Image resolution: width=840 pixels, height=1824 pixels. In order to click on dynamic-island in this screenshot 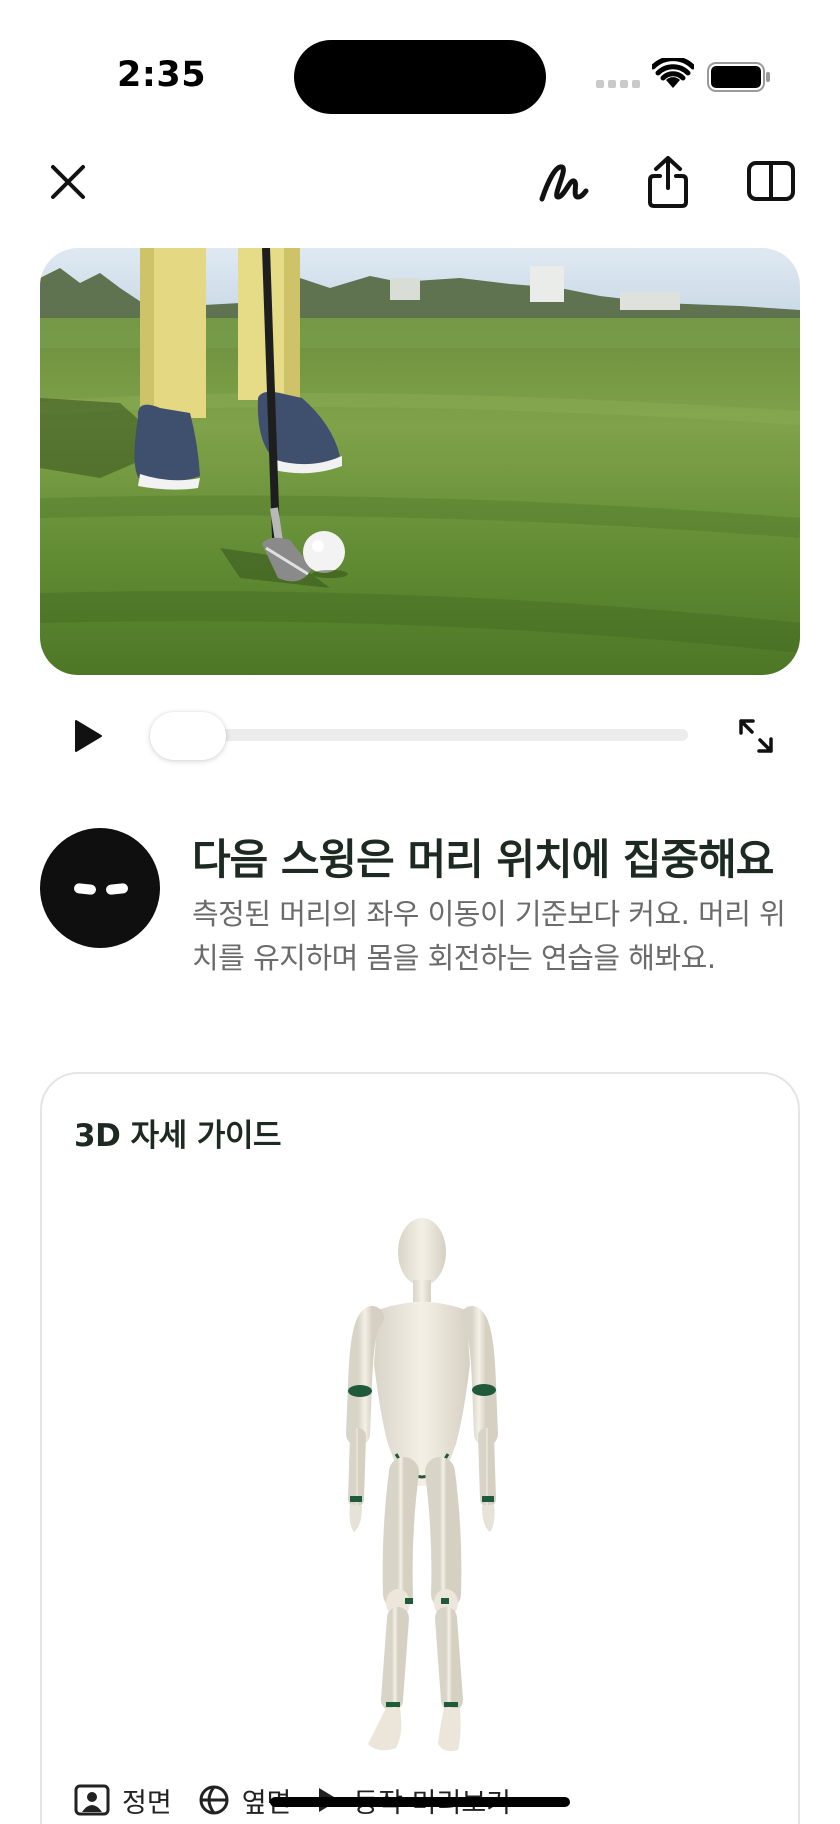, I will do `click(420, 77)`.